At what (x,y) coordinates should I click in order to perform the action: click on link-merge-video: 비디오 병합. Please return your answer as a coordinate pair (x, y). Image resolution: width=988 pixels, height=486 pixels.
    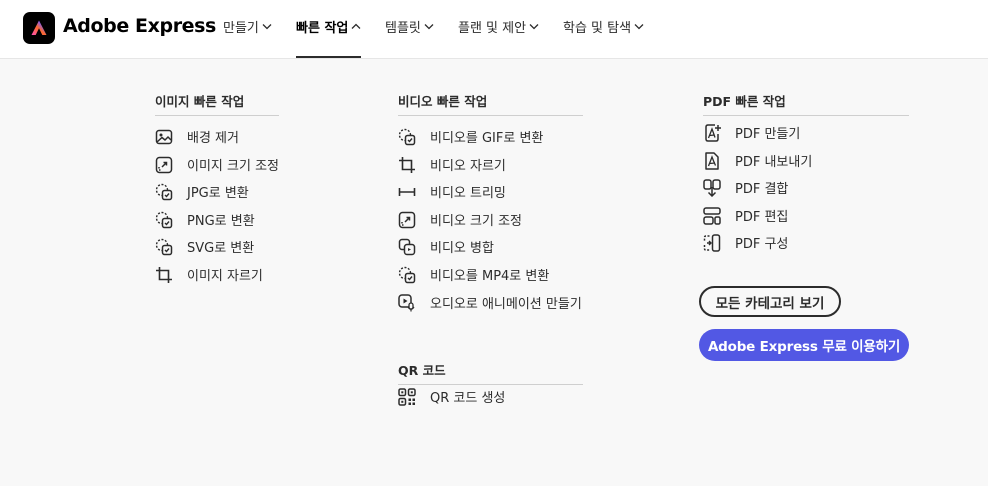
    Looking at the image, I should click on (446, 246).